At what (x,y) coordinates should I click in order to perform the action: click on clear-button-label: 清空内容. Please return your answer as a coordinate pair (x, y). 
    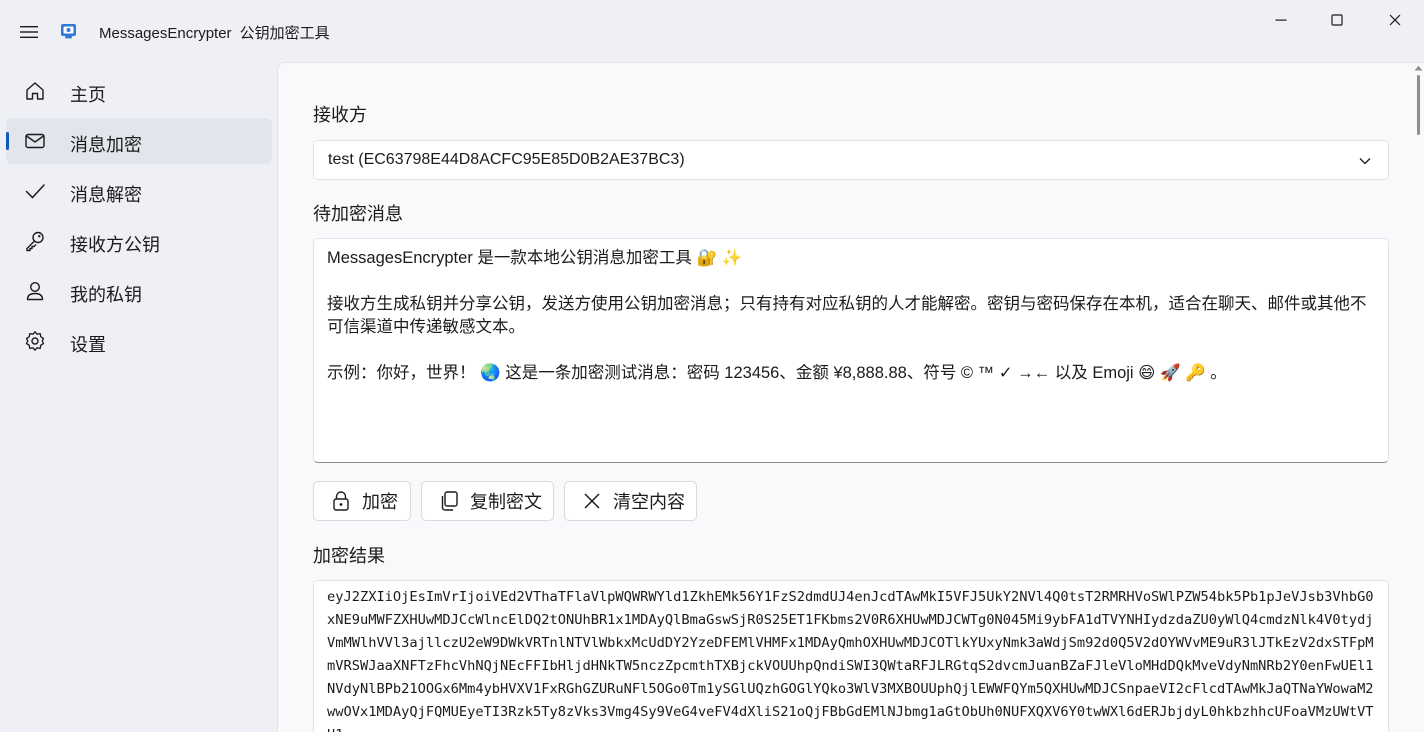
    Looking at the image, I should click on (649, 502).